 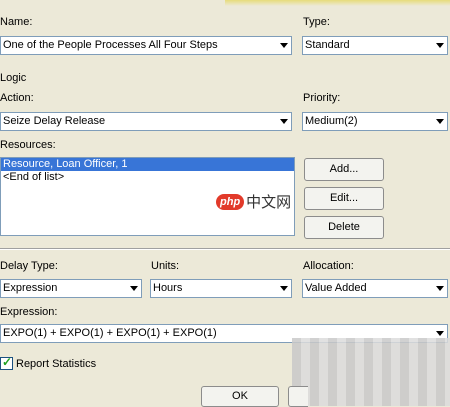 What do you see at coordinates (375, 288) in the screenshot?
I see `allocation-select: Value Added` at bounding box center [375, 288].